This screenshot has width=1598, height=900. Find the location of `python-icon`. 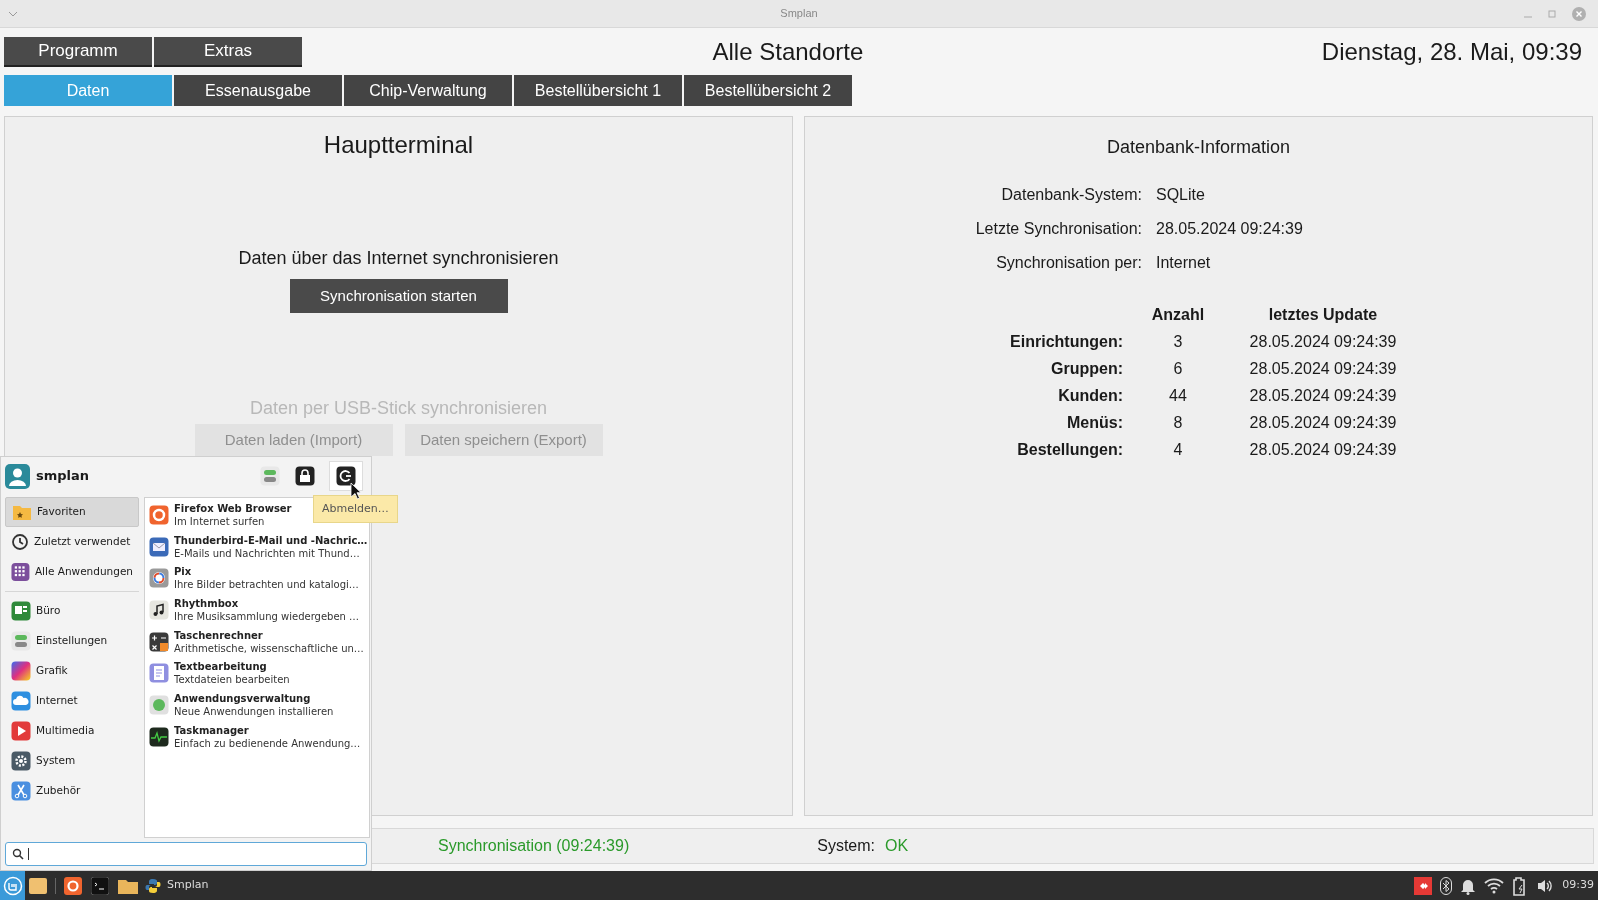

python-icon is located at coordinates (153, 885).